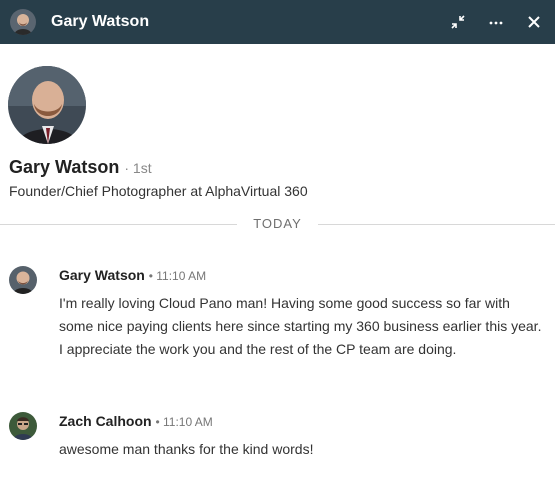  What do you see at coordinates (47, 105) in the screenshot?
I see `profile-avatar` at bounding box center [47, 105].